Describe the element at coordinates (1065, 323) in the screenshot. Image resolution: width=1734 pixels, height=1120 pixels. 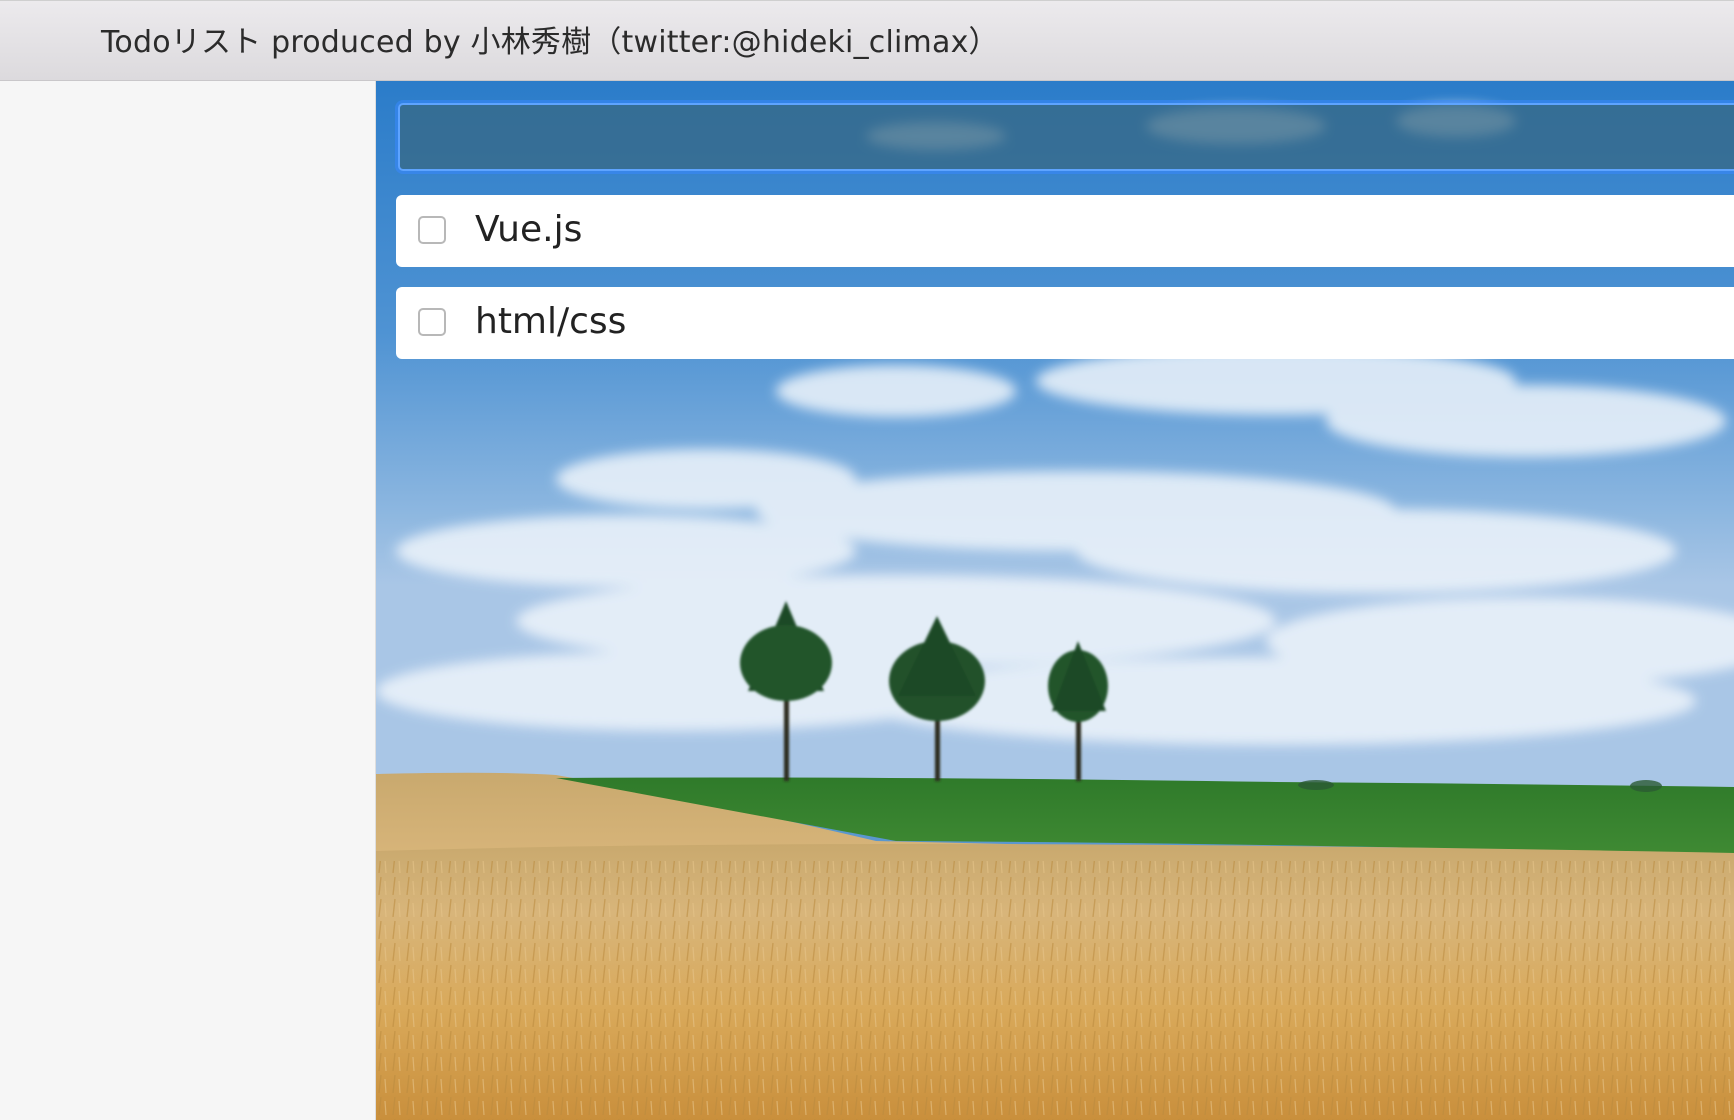
I see `todo-item: html/css` at that location.